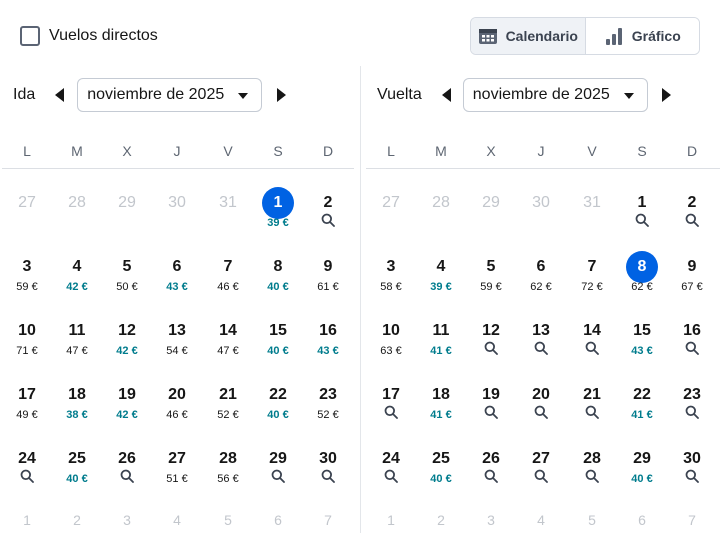  Describe the element at coordinates (541, 414) in the screenshot. I see `return-day-cell: 20` at that location.